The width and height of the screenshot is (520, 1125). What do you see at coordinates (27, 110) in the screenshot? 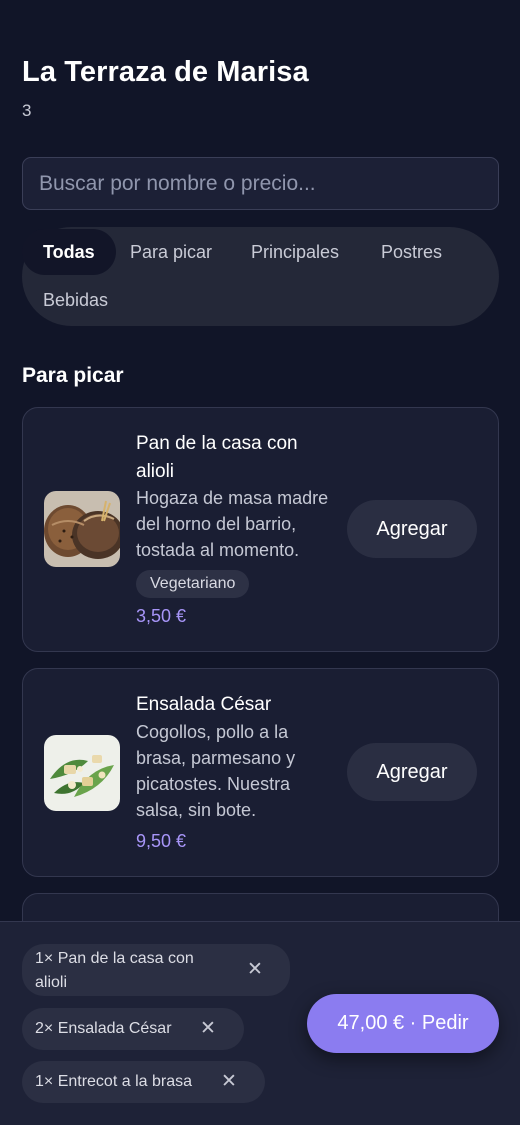
I see `item-count: 3` at bounding box center [27, 110].